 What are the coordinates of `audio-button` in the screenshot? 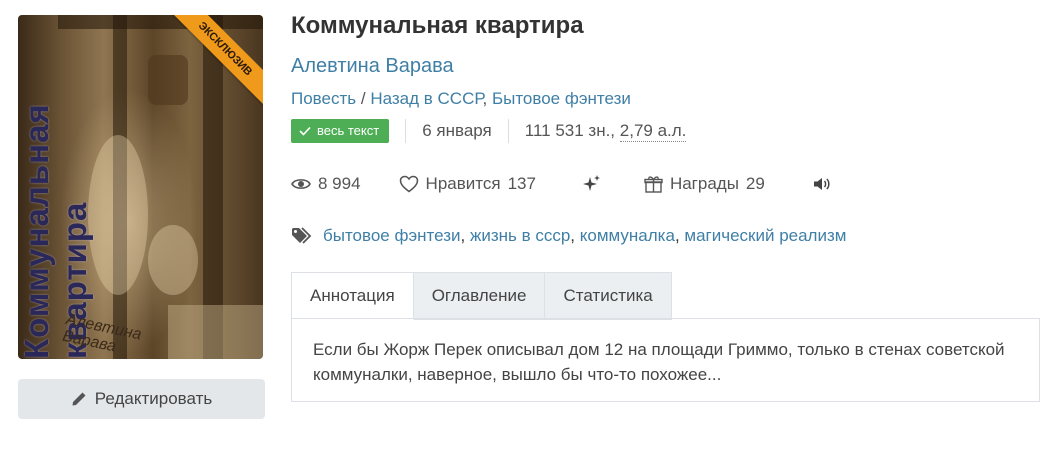 It's located at (822, 184).